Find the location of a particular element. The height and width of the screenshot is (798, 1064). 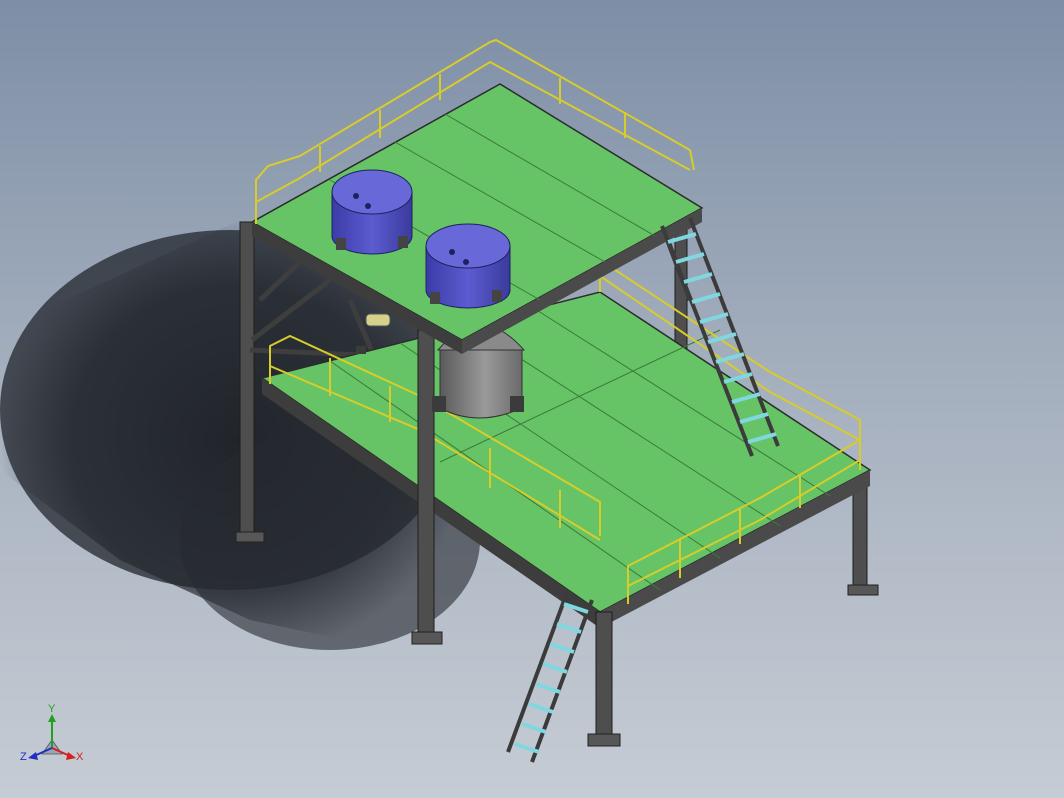

coordinate-triad: Y X Z is located at coordinates (56, 740).